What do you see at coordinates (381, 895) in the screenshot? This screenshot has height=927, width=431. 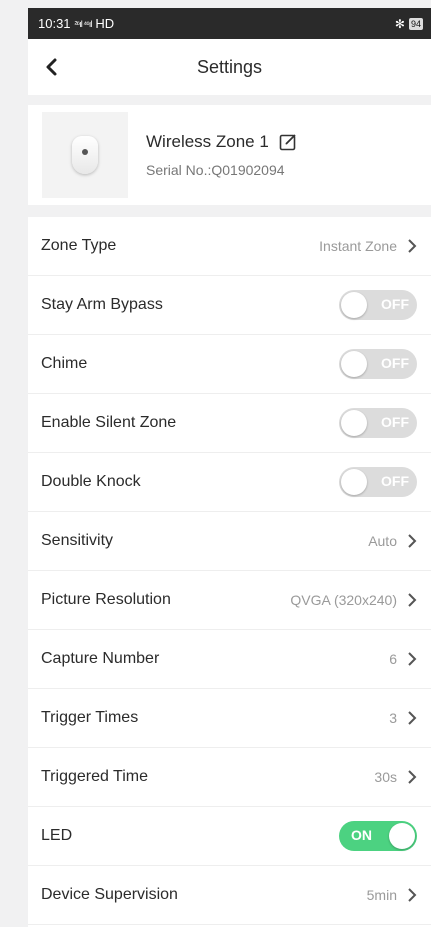 I see `setting-value: 5min` at bounding box center [381, 895].